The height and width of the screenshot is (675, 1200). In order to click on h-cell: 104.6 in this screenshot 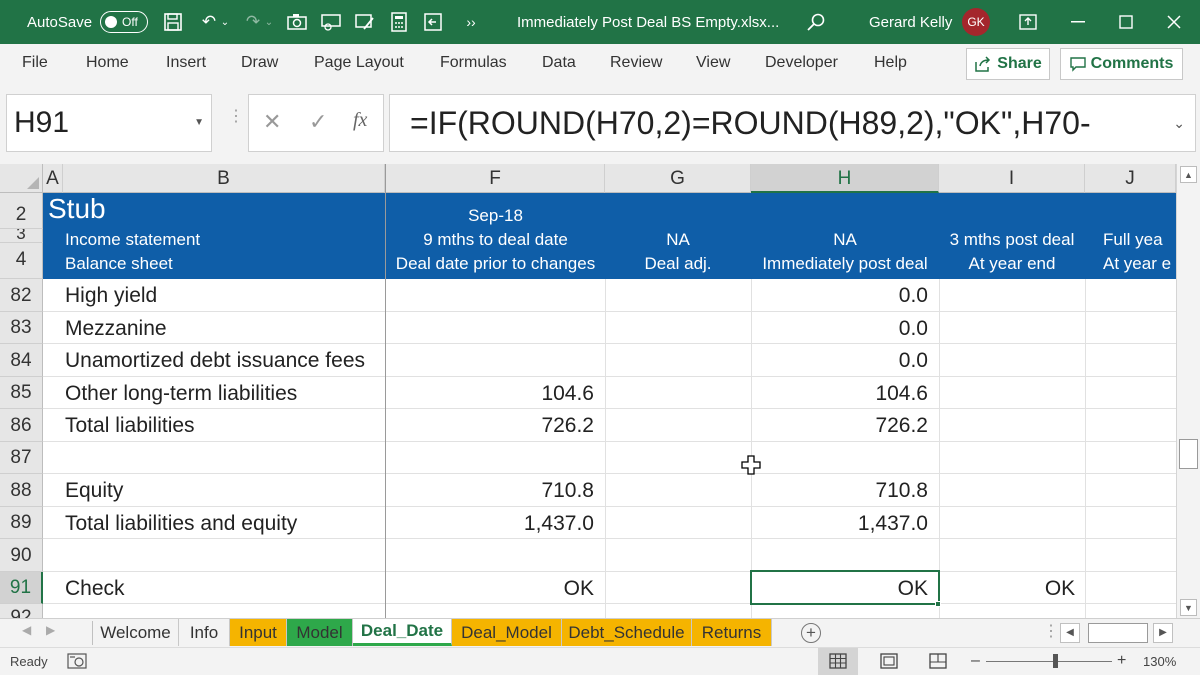, I will do `click(839, 394)`.